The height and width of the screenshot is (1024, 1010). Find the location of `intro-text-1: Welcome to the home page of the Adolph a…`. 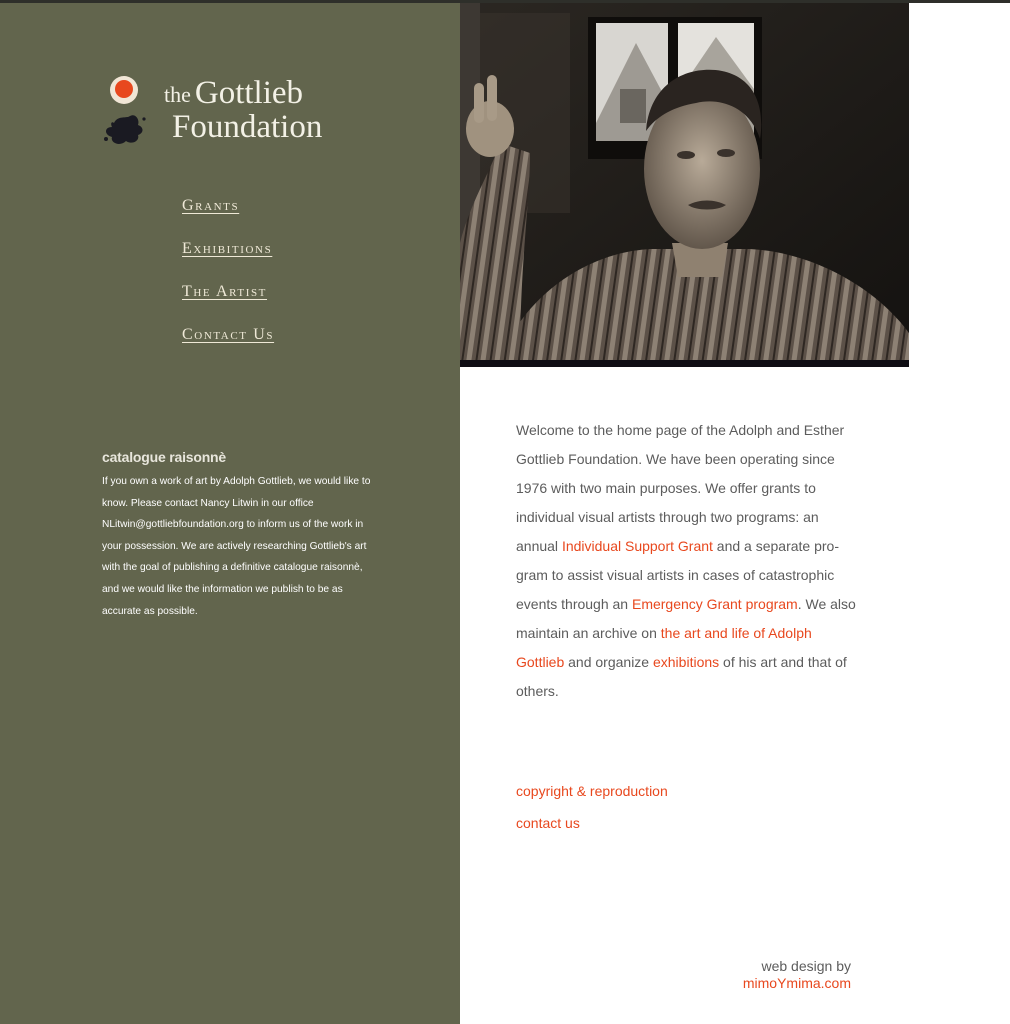

intro-text-1: Welcome to the home page of the Adolph a… is located at coordinates (680, 488).